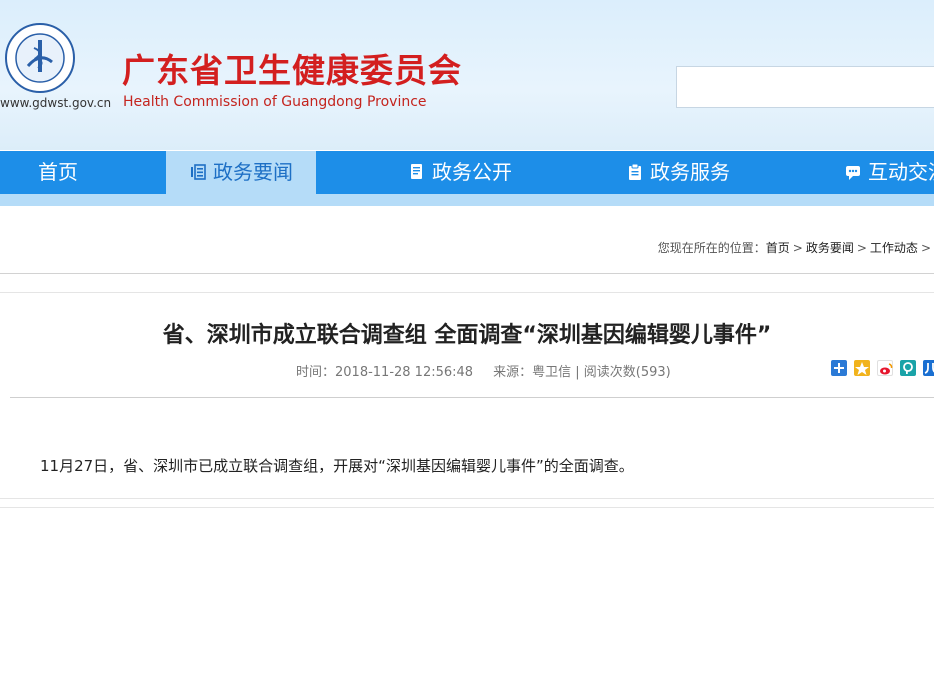 Image resolution: width=934 pixels, height=700 pixels. What do you see at coordinates (830, 248) in the screenshot?
I see `breadcrumb-news: 政务要闻` at bounding box center [830, 248].